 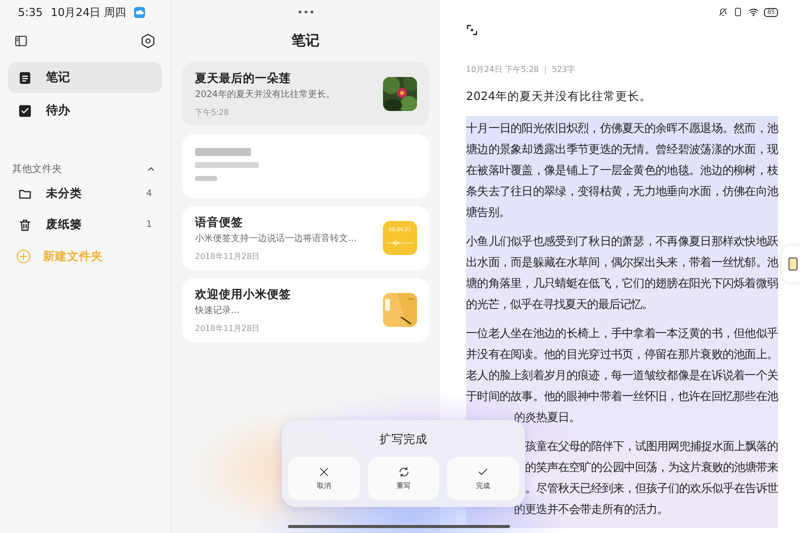 I want to click on body-text: 孩童在父母的陪伴下，试图用网兜捕捉水面上飘落的, so click(x=651, y=446).